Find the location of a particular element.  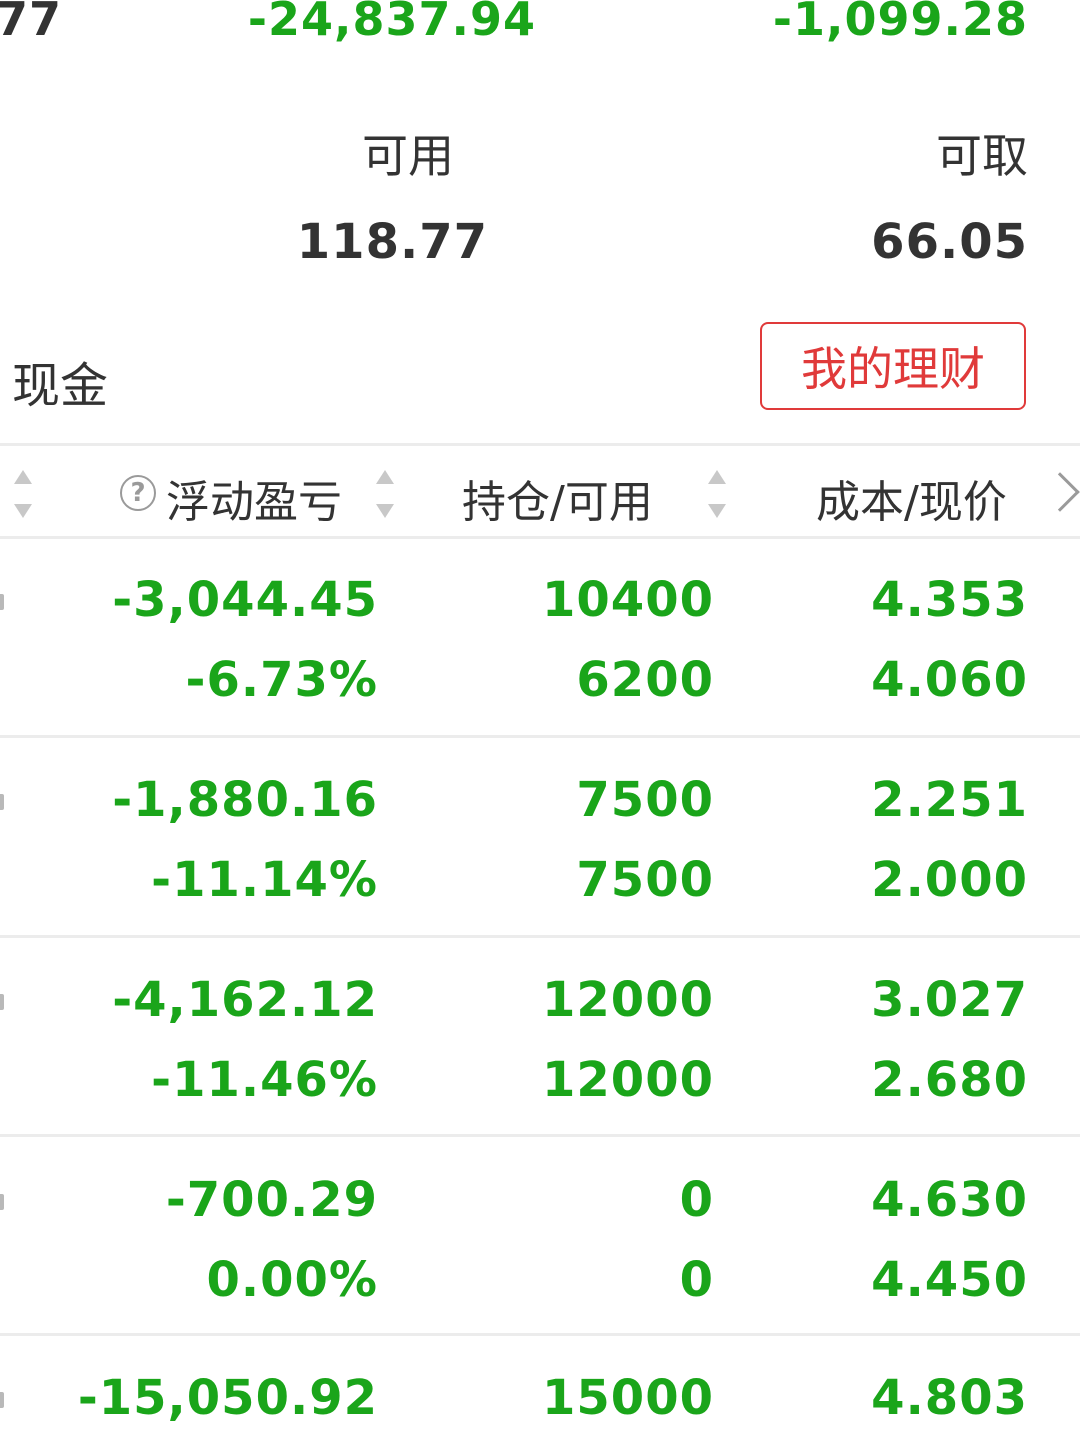

row-available: 12000 is located at coordinates (628, 1080).